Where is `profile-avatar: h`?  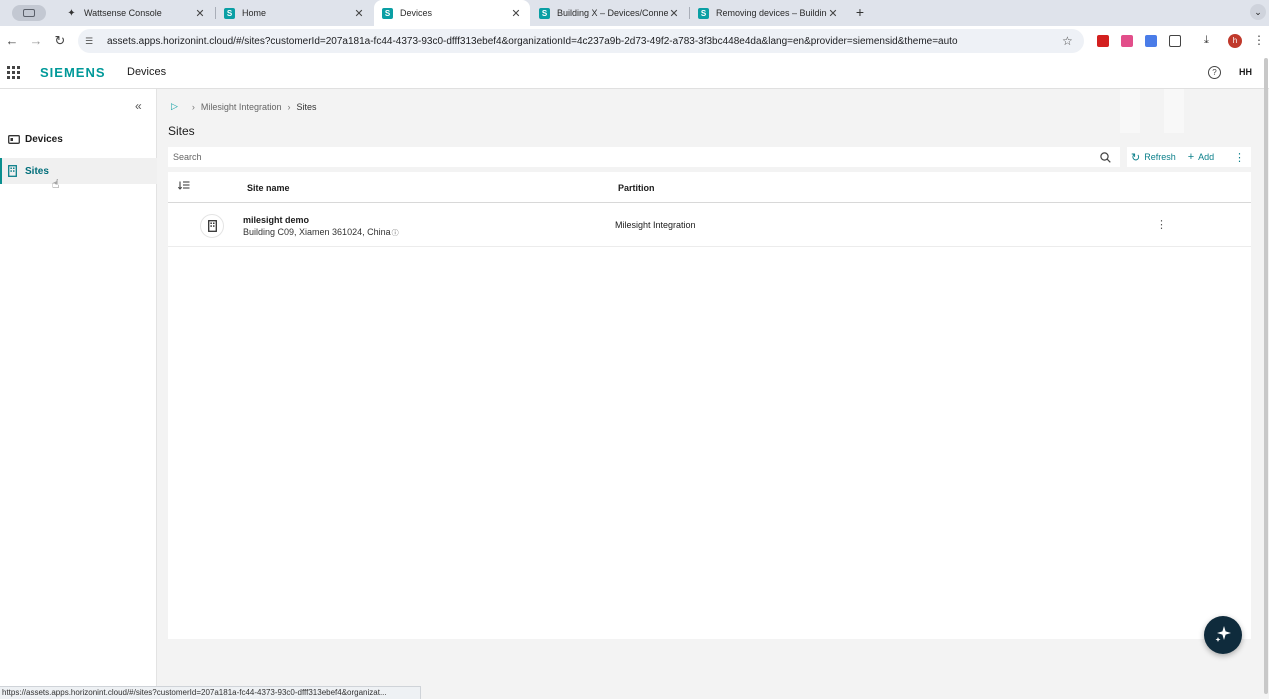
profile-avatar: h is located at coordinates (1235, 41).